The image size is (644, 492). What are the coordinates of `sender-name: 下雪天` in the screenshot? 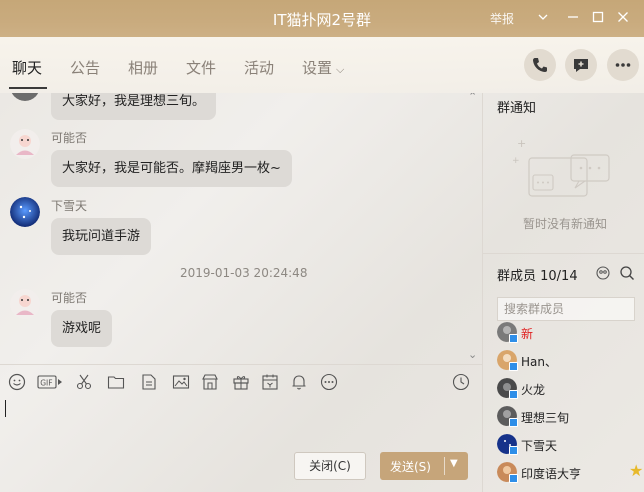 It's located at (69, 206).